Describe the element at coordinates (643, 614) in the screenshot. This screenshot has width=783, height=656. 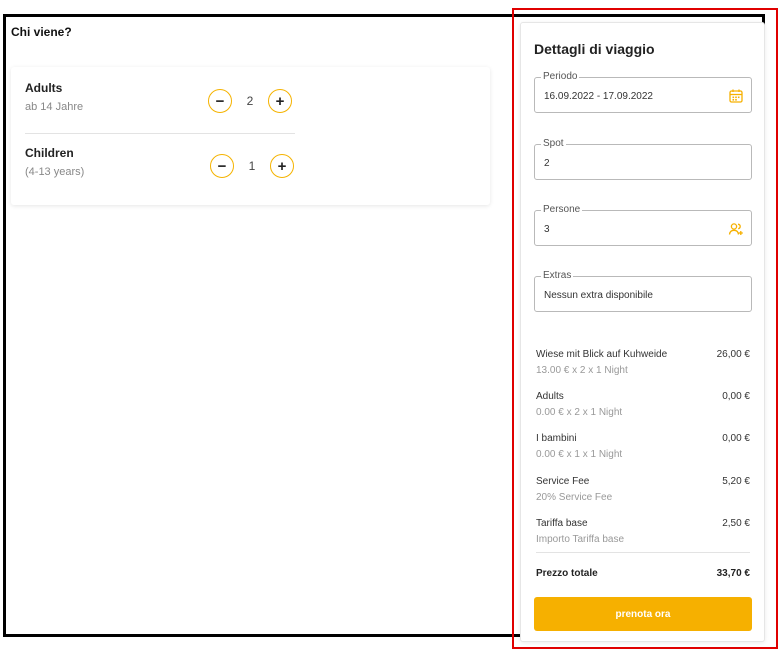
I see `book-now-button: prenota ora` at that location.